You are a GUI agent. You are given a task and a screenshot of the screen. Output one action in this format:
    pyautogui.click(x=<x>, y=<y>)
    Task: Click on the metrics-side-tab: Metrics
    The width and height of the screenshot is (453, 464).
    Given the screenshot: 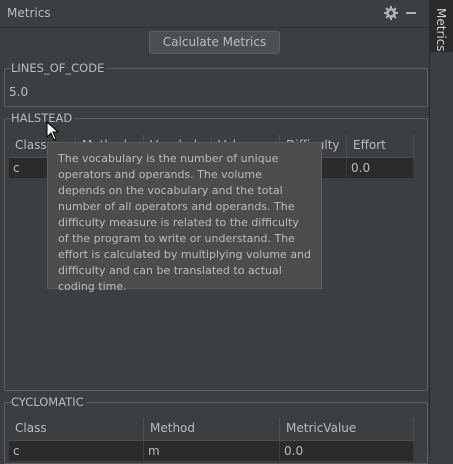 What is the action you would take?
    pyautogui.click(x=441, y=26)
    